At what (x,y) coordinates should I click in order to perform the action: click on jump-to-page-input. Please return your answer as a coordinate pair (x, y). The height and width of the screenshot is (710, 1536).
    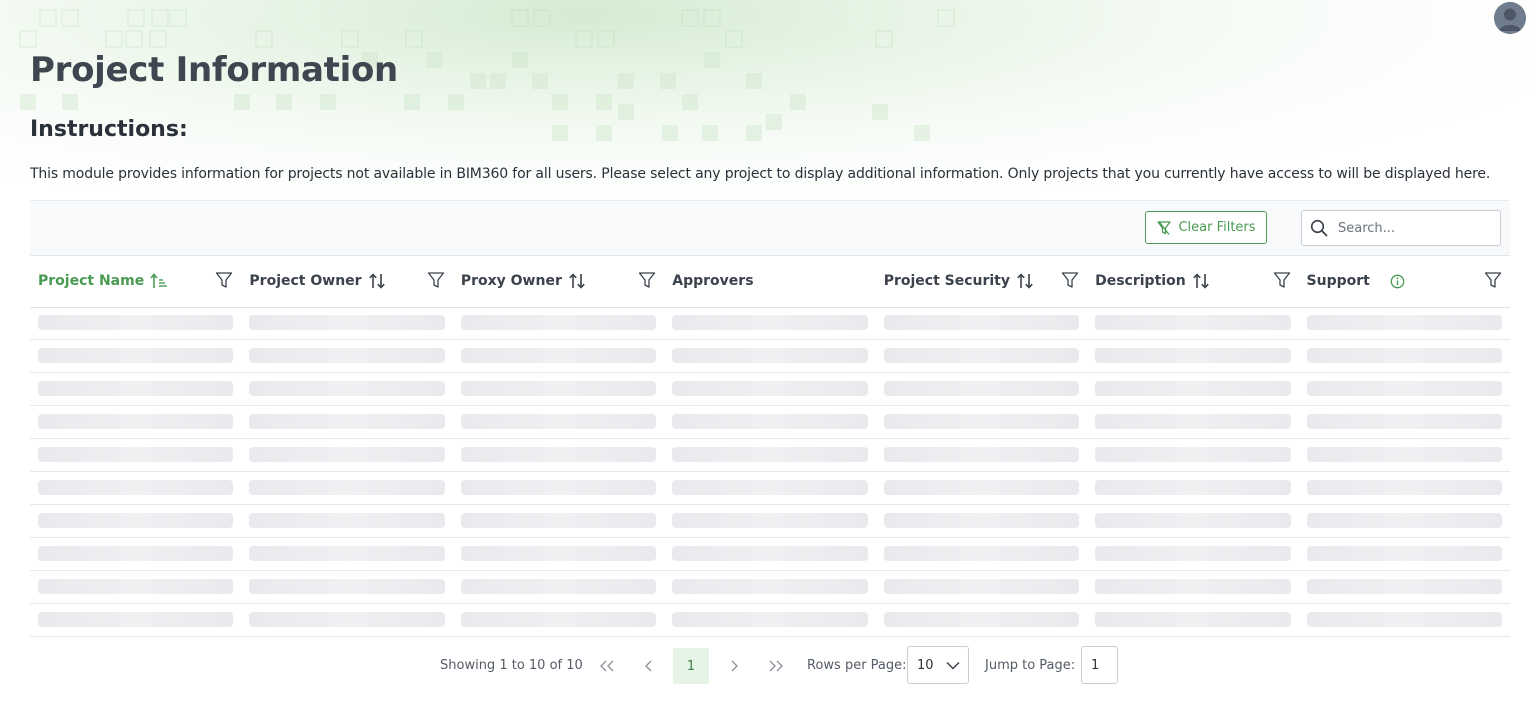
    Looking at the image, I should click on (1099, 665).